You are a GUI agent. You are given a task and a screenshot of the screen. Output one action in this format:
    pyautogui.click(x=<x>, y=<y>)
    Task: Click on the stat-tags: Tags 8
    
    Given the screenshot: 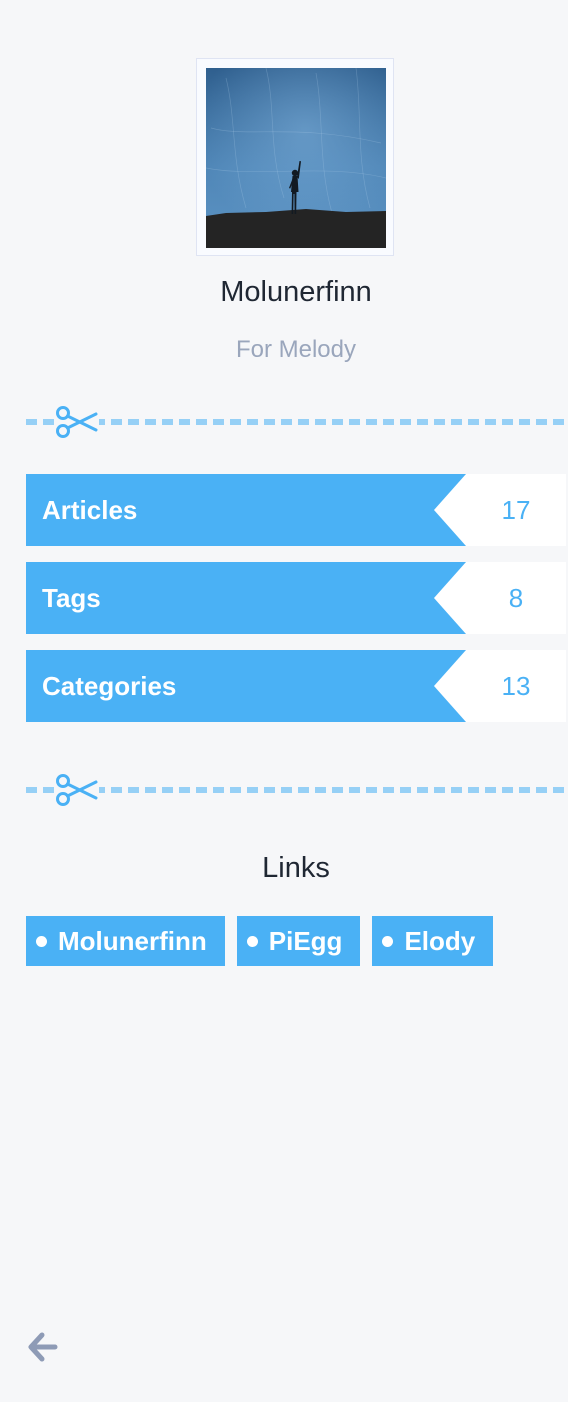 What is the action you would take?
    pyautogui.click(x=296, y=598)
    